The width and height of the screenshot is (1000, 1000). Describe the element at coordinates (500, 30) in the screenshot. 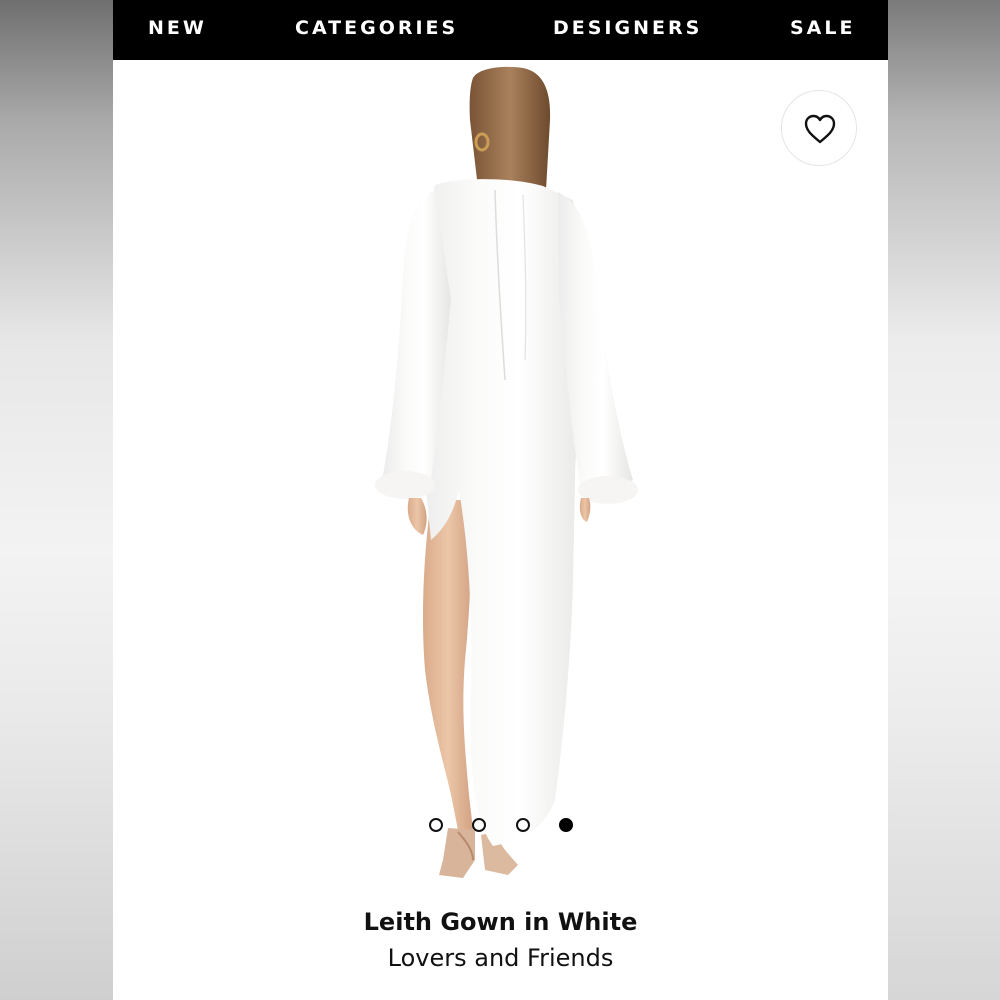

I see `top-navigation: NEW CATEGORIES DESIGNERS SALE` at that location.